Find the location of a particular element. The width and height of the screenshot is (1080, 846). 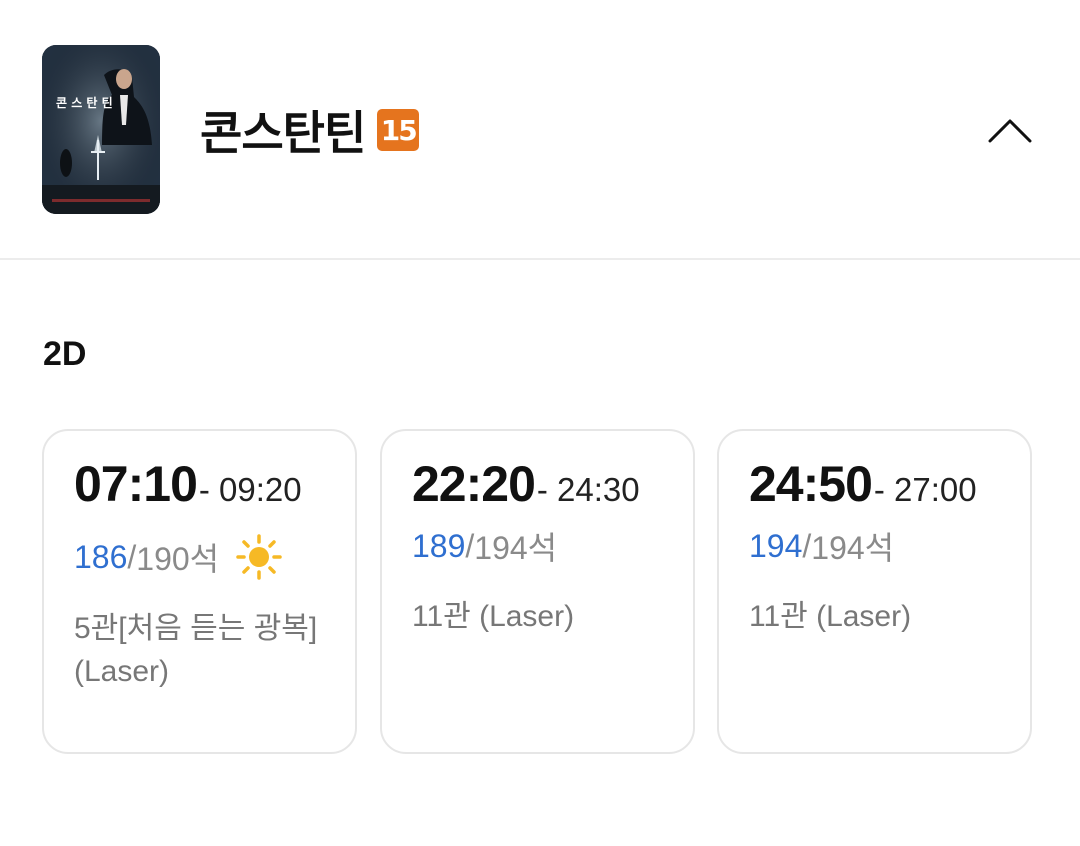

seat-count: 189 / 194석 is located at coordinates (484, 546).